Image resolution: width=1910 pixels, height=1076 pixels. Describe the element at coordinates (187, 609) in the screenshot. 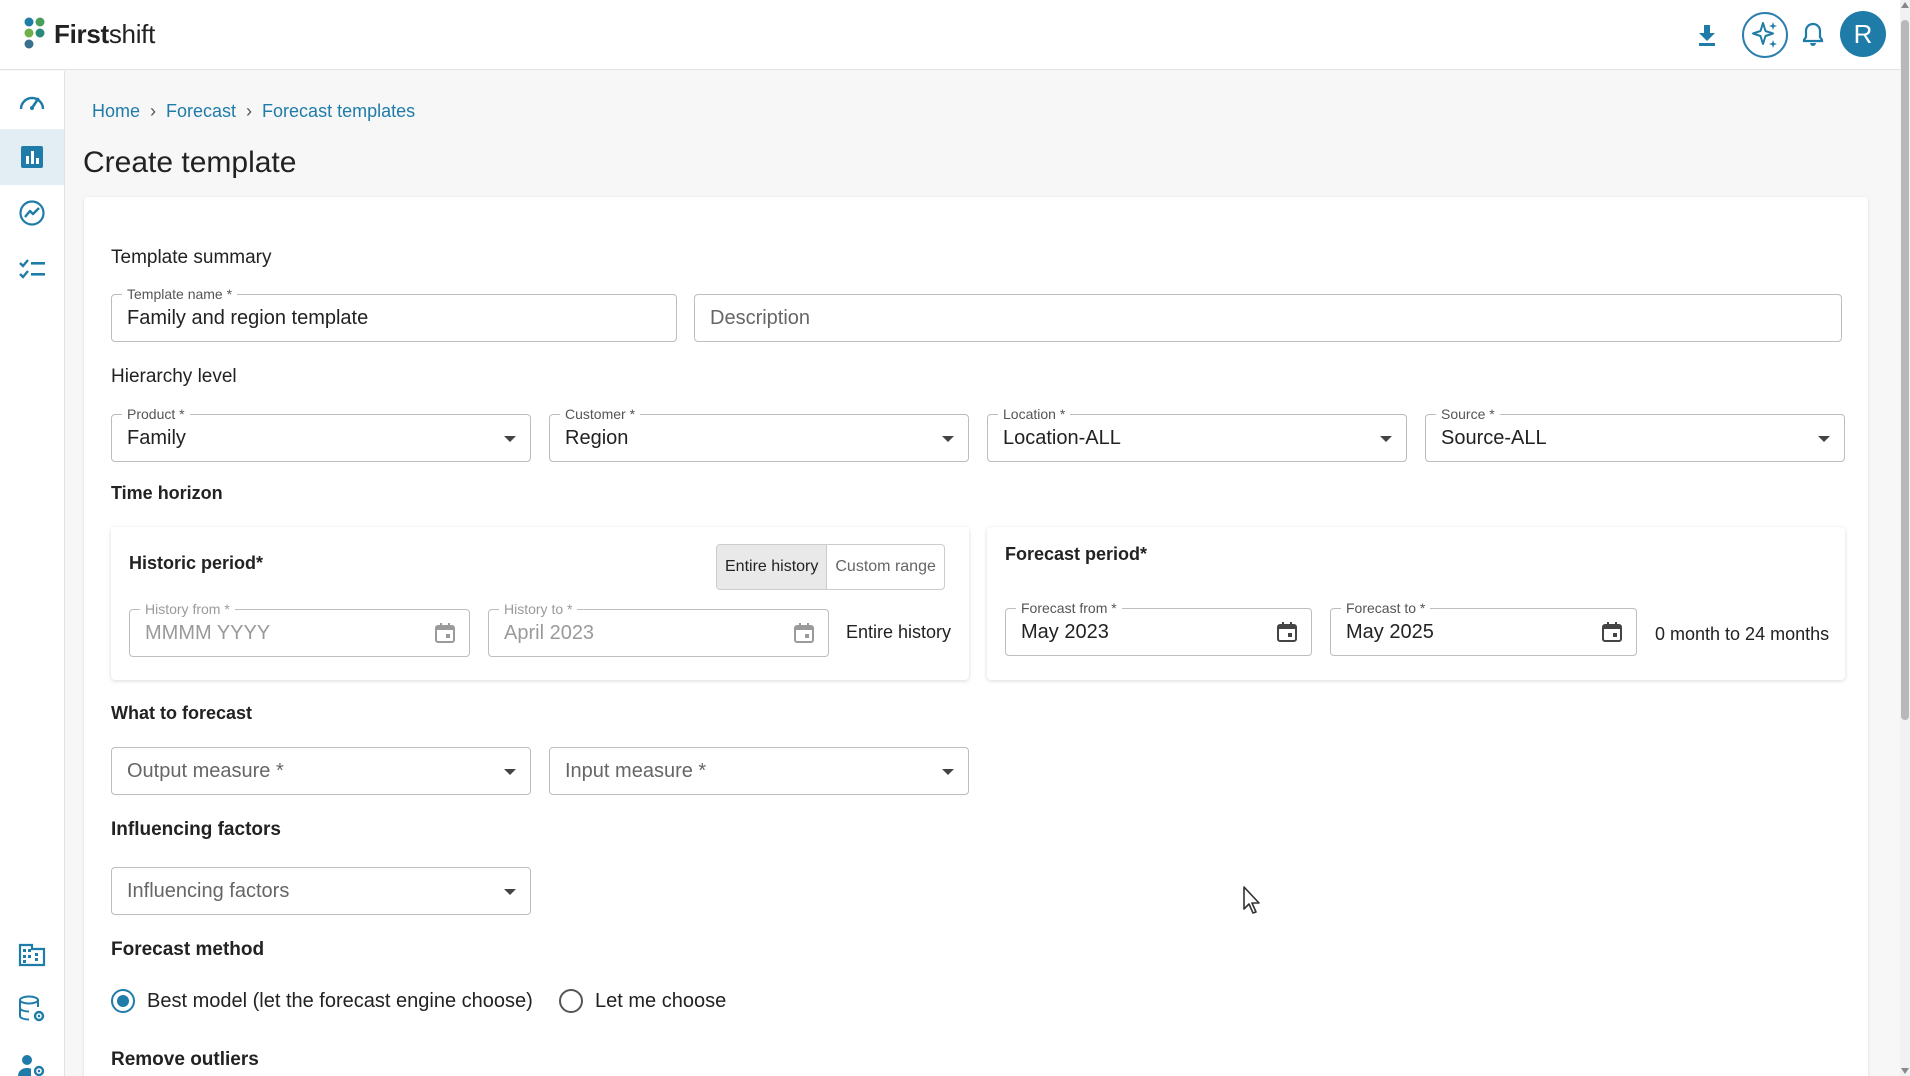

I see `history-from-label: History from *` at that location.